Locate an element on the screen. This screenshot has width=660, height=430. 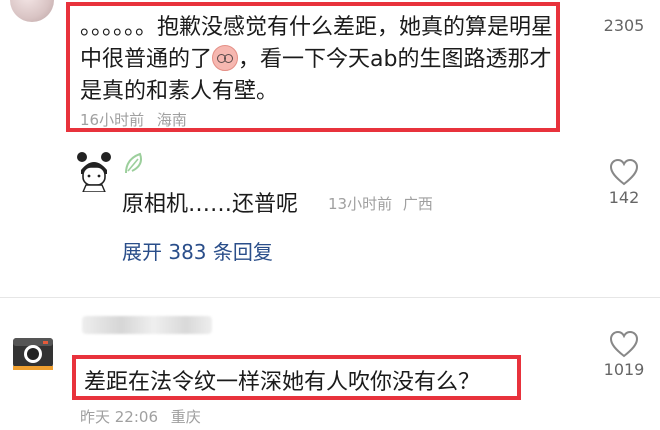
comment-location: 重庆 is located at coordinates (185, 417).